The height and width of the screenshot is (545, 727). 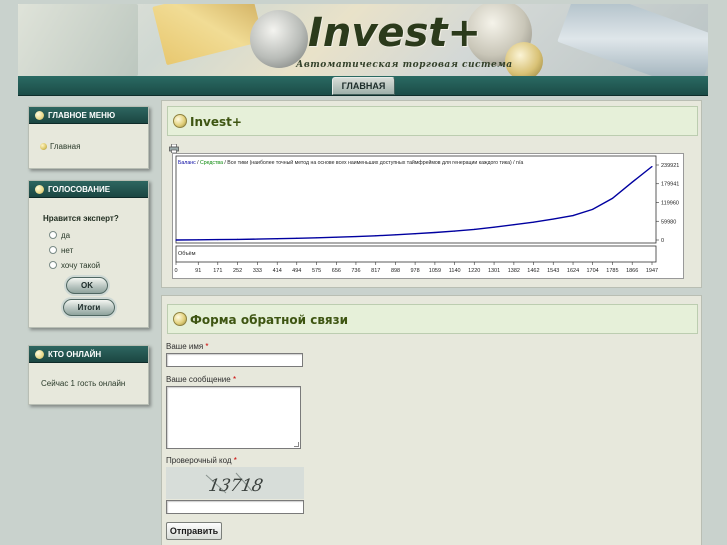 What do you see at coordinates (199, 460) in the screenshot?
I see `captcha-label-text: Проверочный код` at bounding box center [199, 460].